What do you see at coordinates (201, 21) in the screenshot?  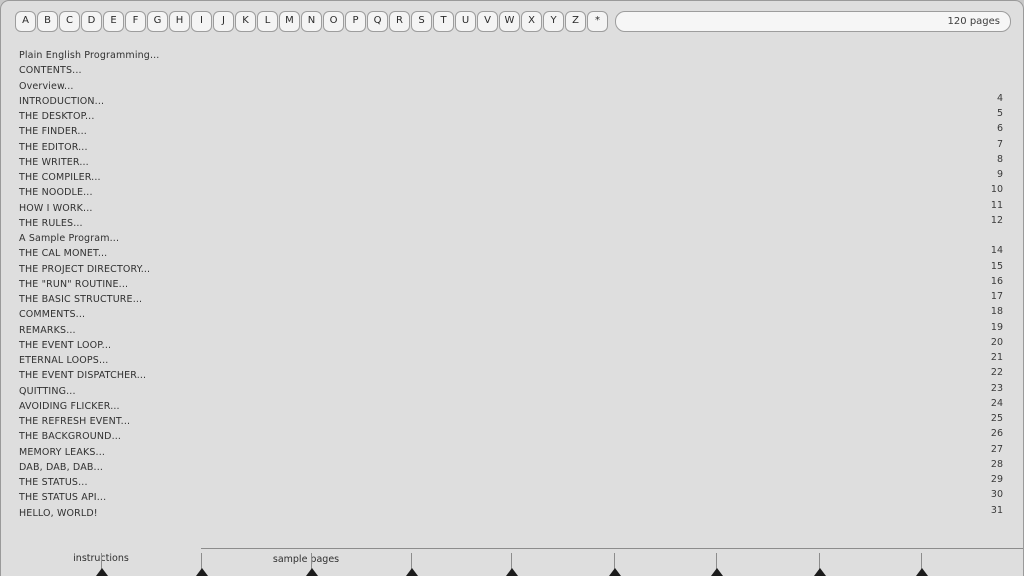 I see `alpha-filter-i: I` at bounding box center [201, 21].